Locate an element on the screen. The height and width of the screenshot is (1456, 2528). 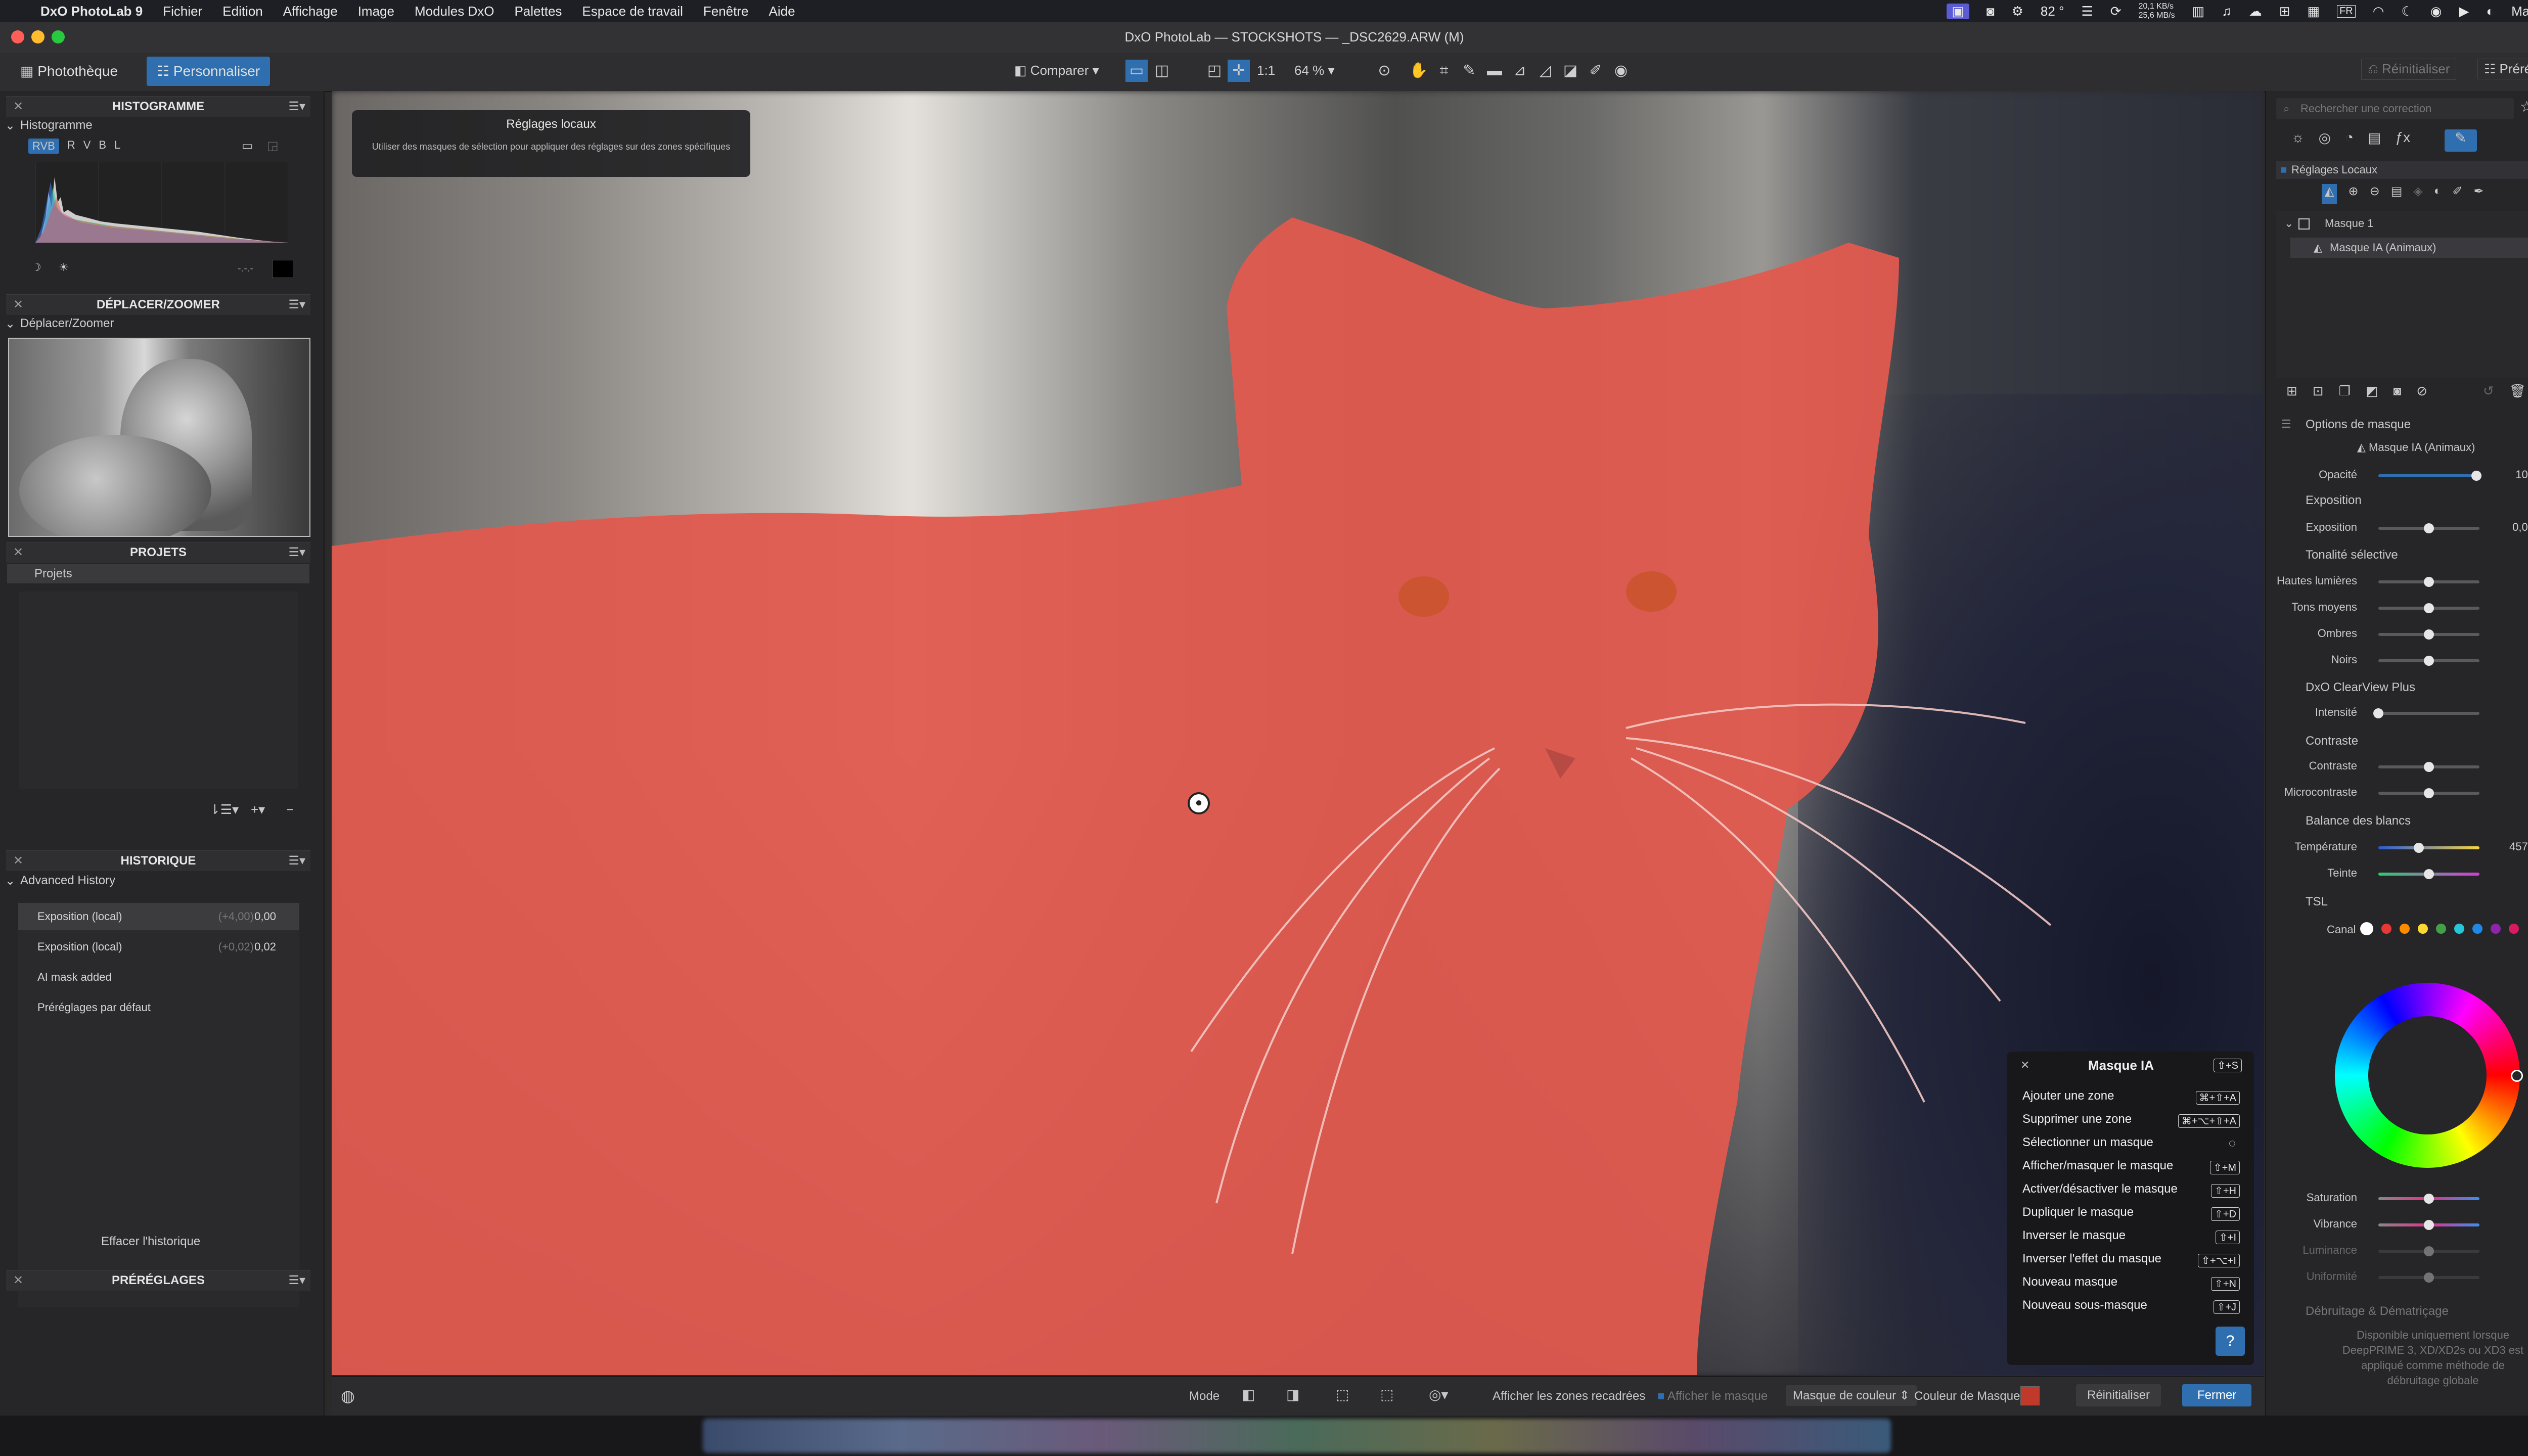
temperature-slider is located at coordinates (2429, 847).